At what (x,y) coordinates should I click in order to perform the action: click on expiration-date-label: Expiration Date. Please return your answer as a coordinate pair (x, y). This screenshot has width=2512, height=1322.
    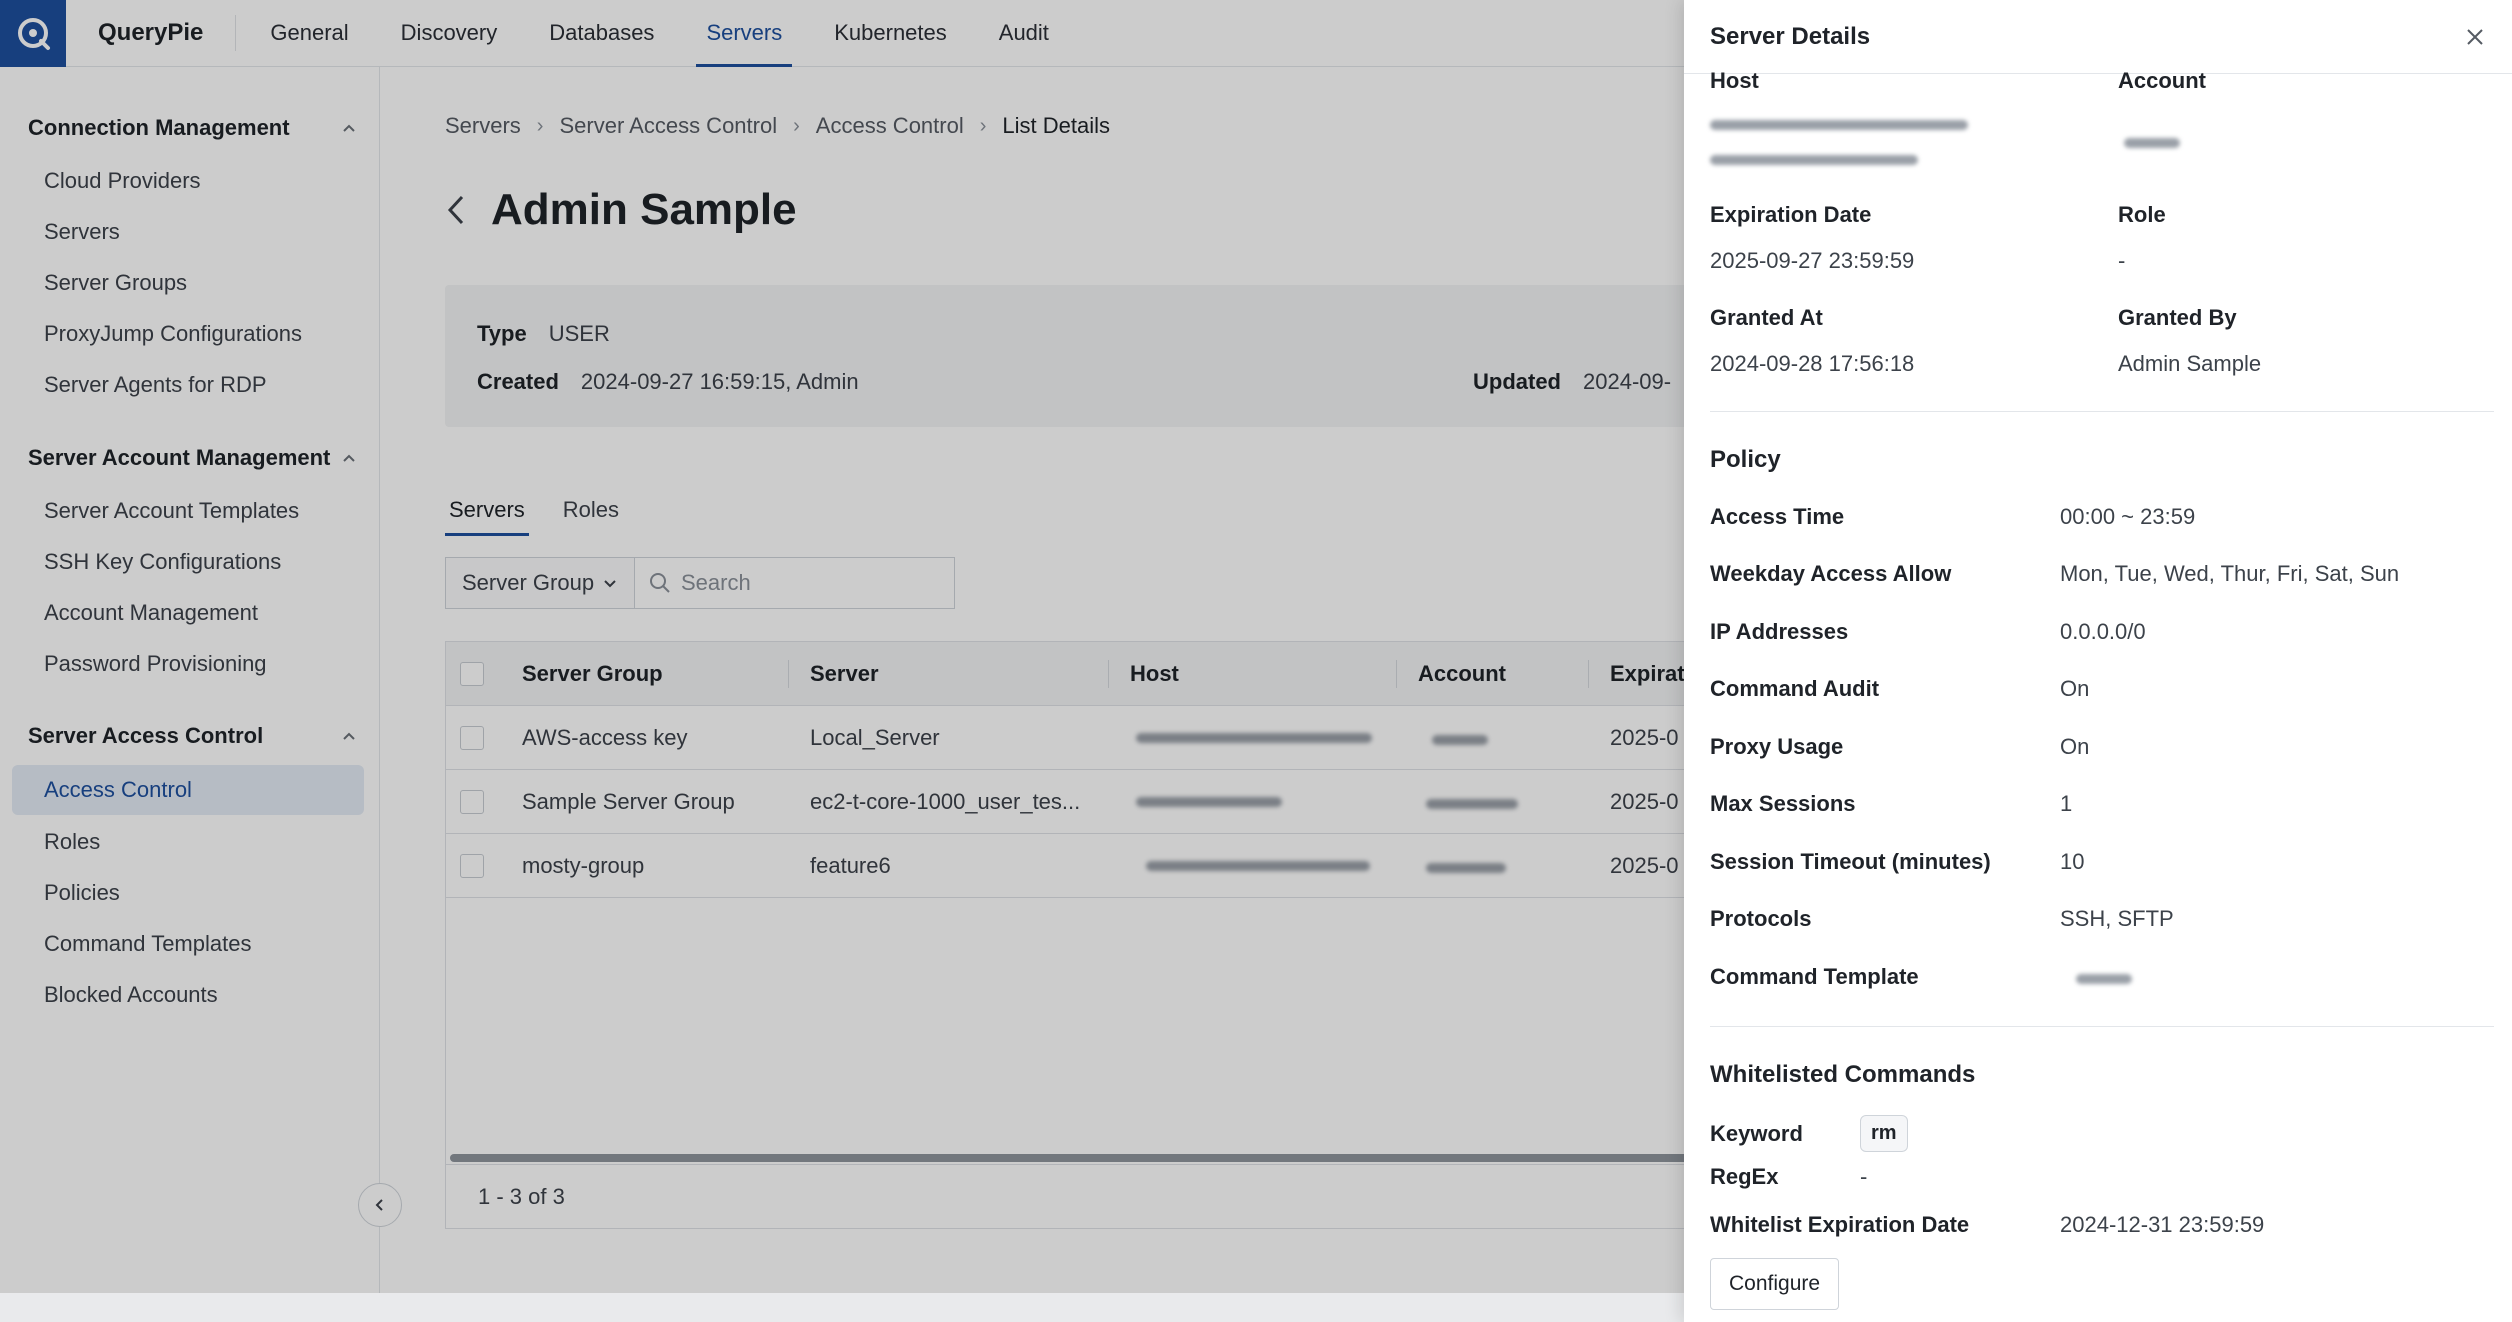
    Looking at the image, I should click on (1791, 214).